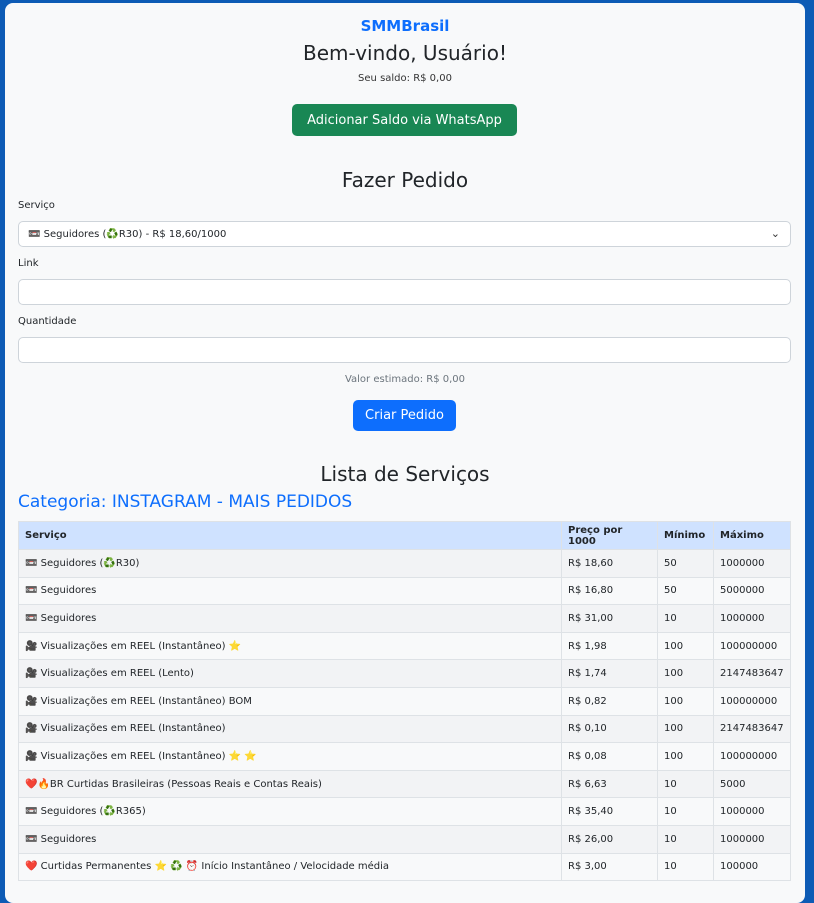 This screenshot has height=903, width=814. I want to click on table-row: 📼 Seguidores R$ 31,00 10 1000000, so click(404, 618).